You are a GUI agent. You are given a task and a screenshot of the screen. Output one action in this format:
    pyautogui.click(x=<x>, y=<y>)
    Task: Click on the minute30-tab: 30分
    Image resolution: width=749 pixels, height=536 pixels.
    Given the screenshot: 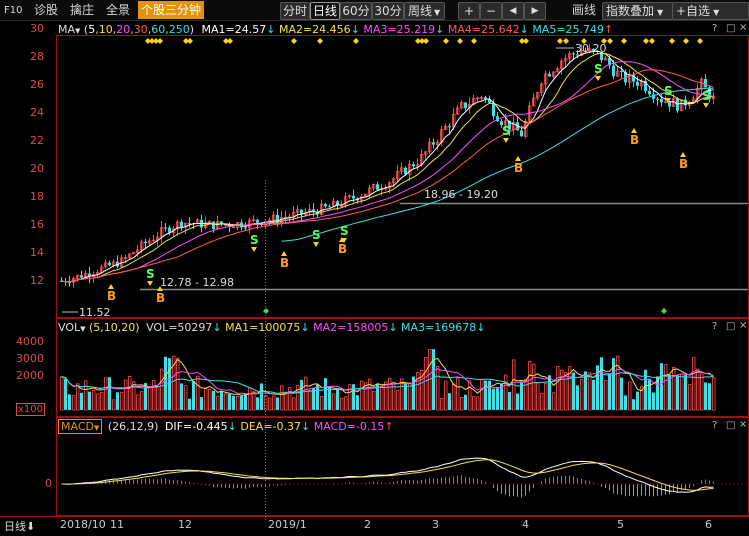 What is the action you would take?
    pyautogui.click(x=388, y=11)
    